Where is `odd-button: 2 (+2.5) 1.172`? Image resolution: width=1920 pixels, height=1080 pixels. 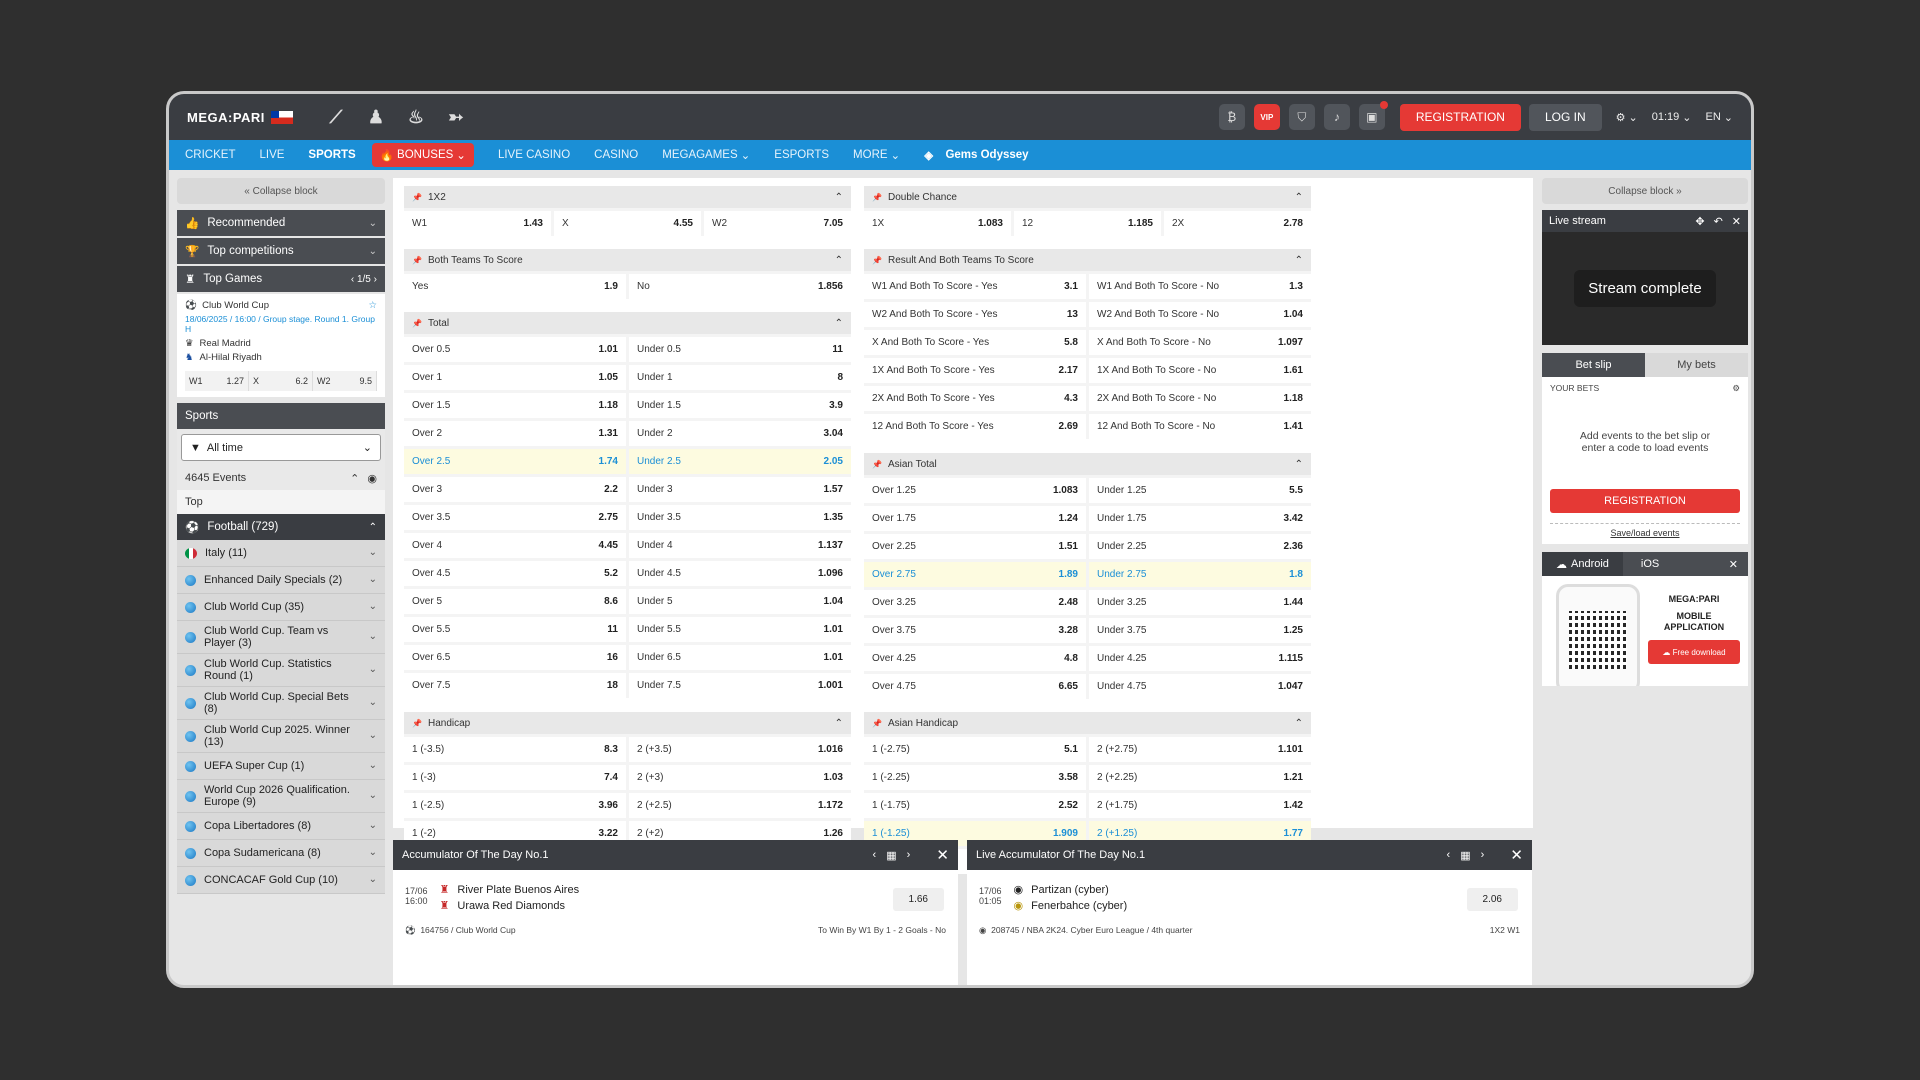
odd-button: 2 (+2.5) 1.172 is located at coordinates (740, 805).